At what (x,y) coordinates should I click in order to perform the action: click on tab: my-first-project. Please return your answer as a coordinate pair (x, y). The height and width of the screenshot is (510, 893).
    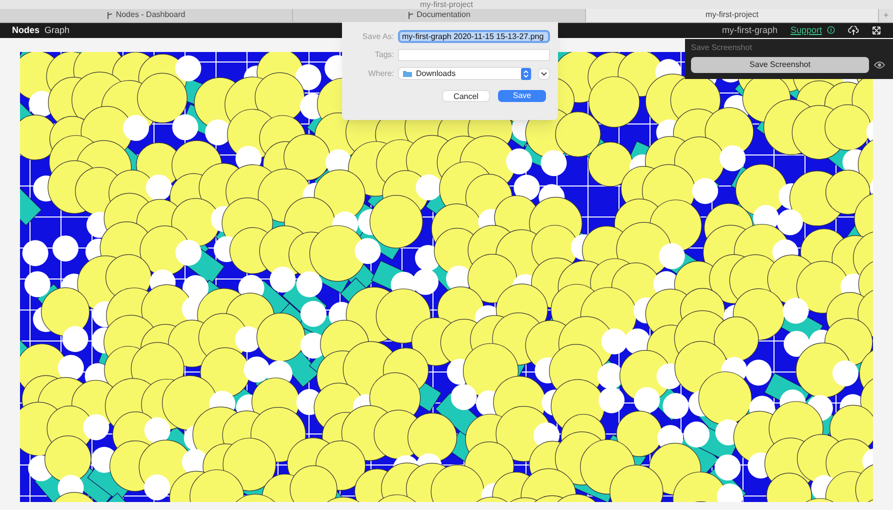
    Looking at the image, I should click on (732, 15).